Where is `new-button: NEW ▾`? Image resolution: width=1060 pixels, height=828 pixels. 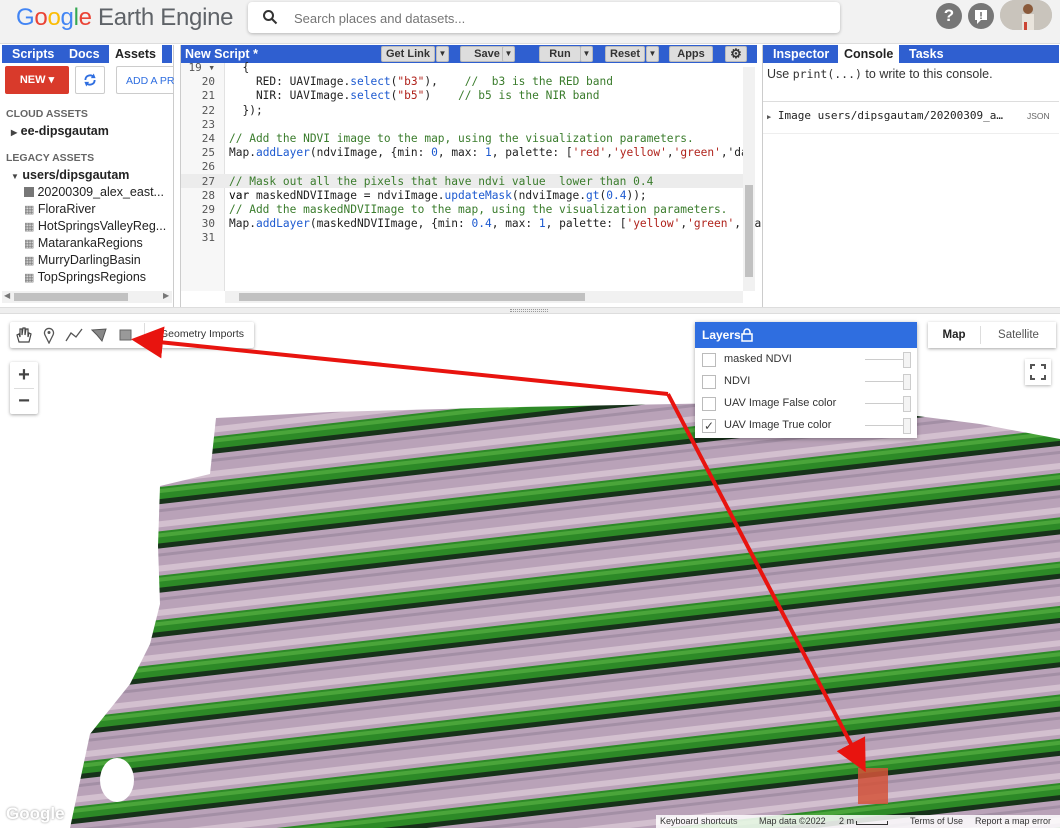
new-button: NEW ▾ is located at coordinates (37, 80).